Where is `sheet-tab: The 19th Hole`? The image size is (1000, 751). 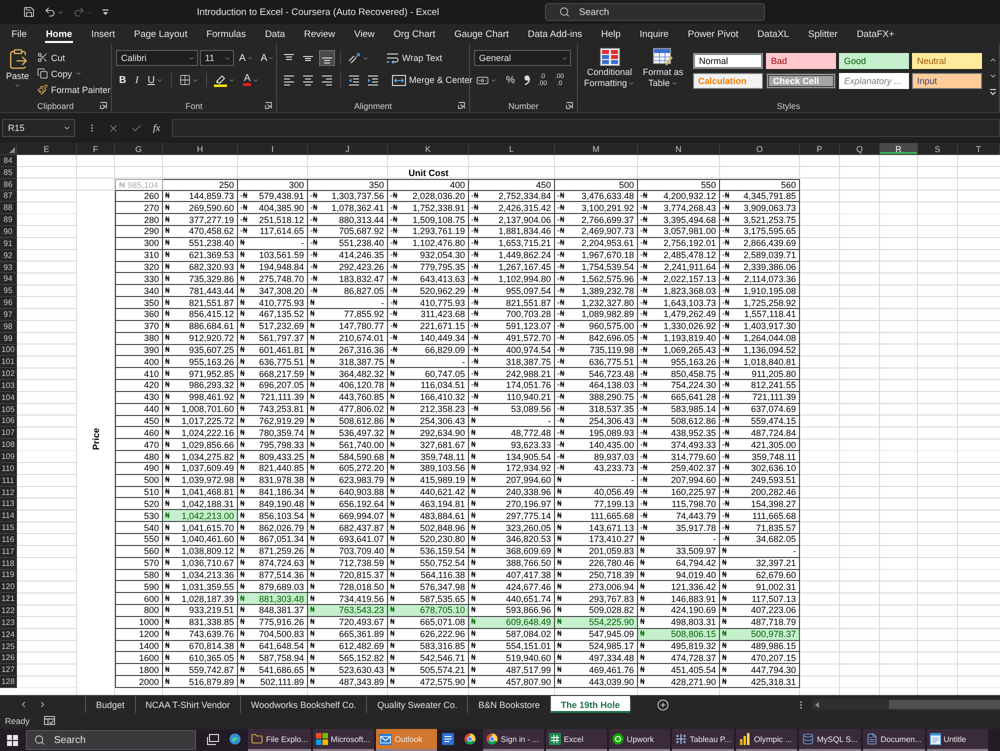
sheet-tab: The 19th Hole is located at coordinates (590, 704).